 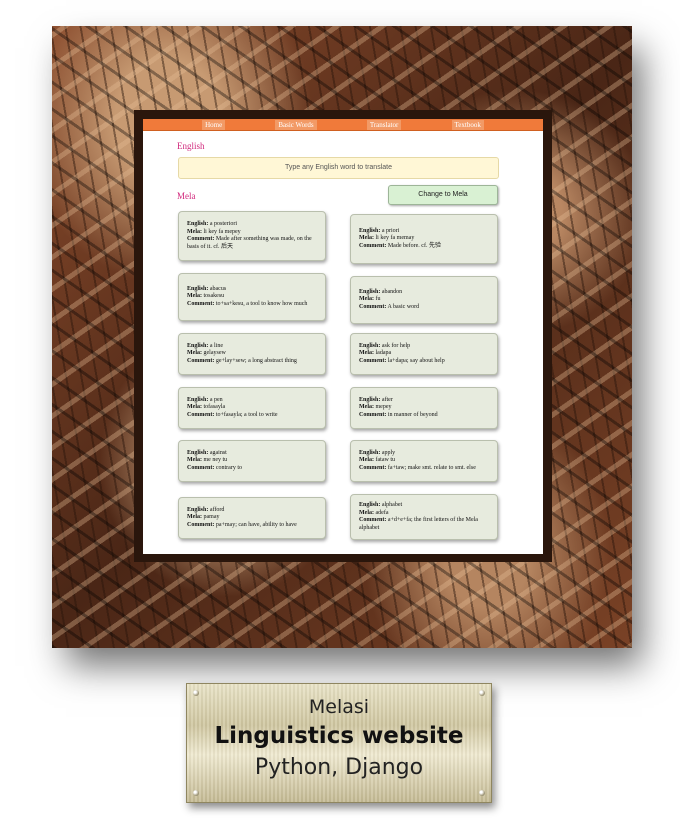 What do you see at coordinates (388, 452) in the screenshot?
I see `word-english-value: apply` at bounding box center [388, 452].